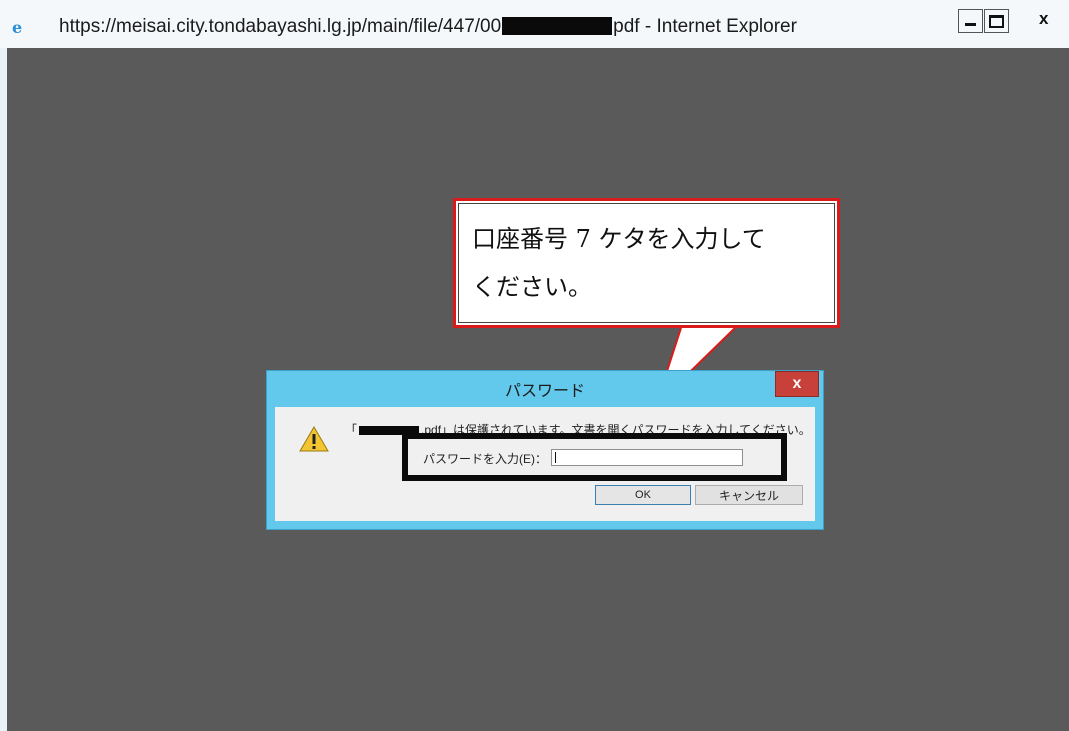 Image resolution: width=1069 pixels, height=731 pixels. What do you see at coordinates (749, 495) in the screenshot?
I see `cancel-button: キャンセル` at bounding box center [749, 495].